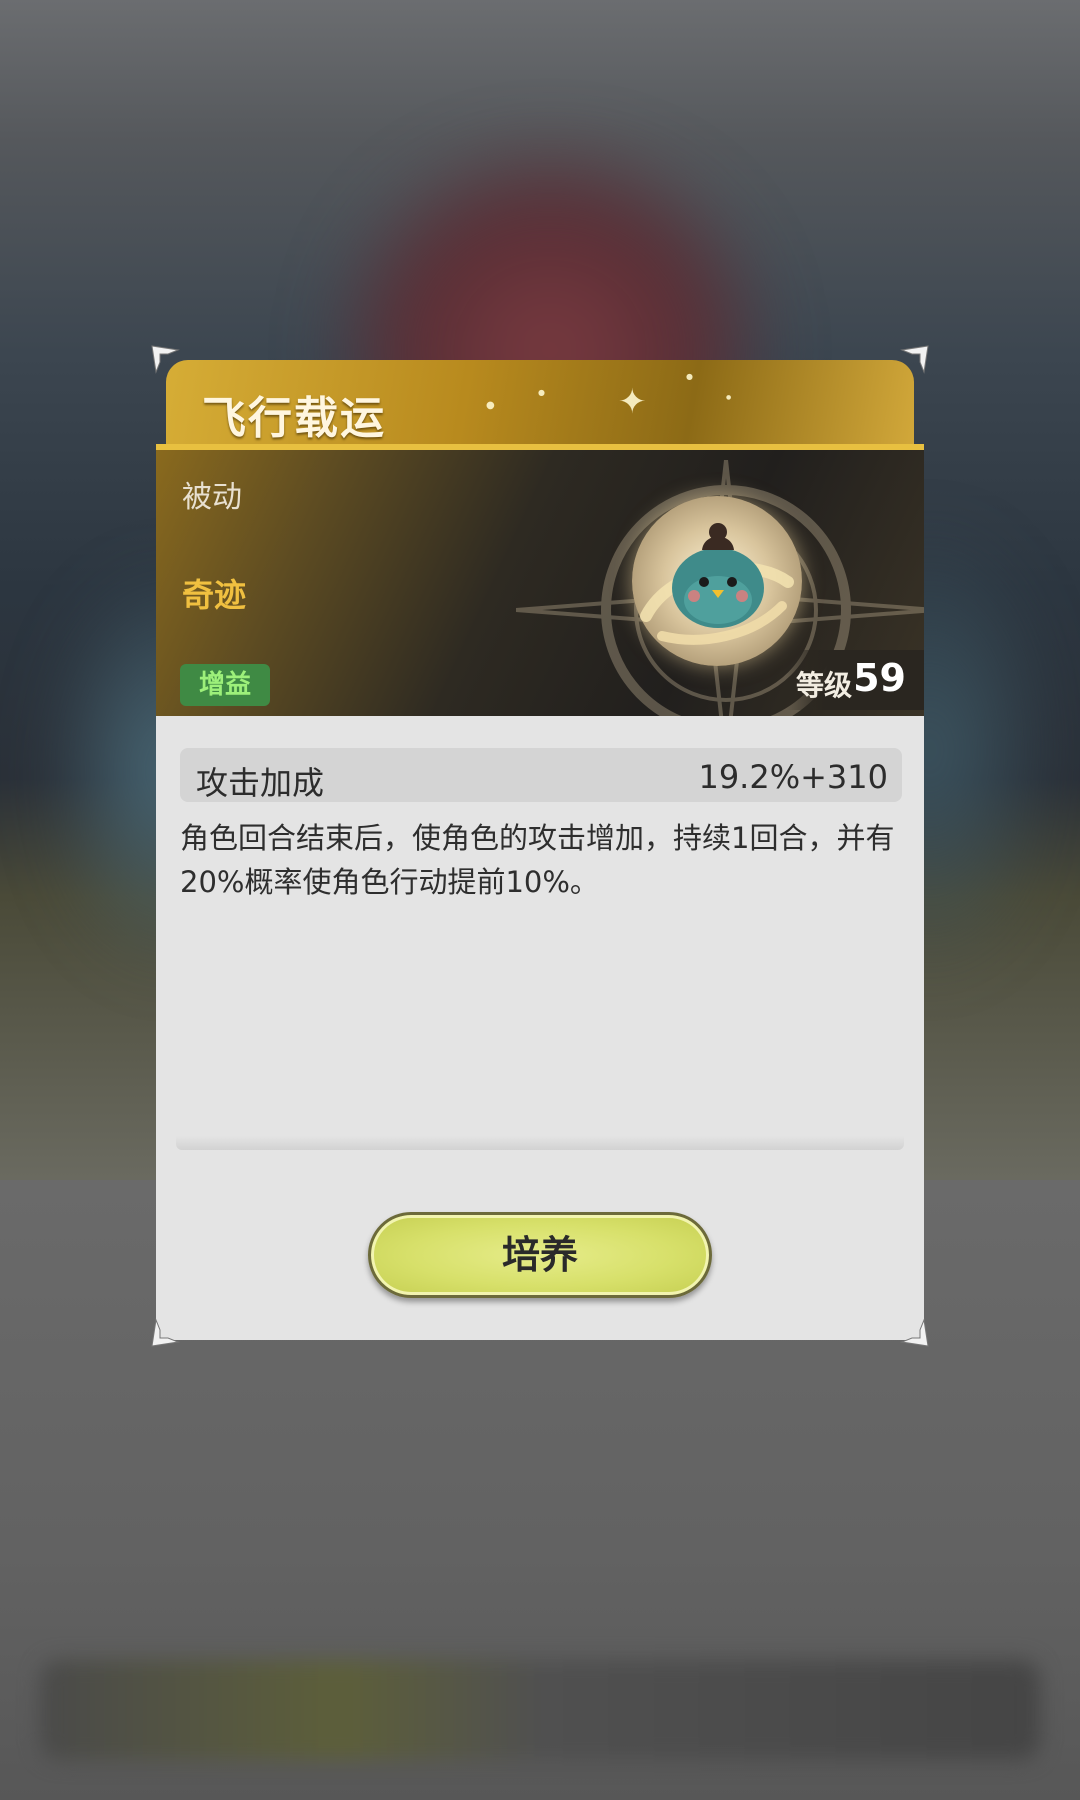 This screenshot has height=1800, width=1080. What do you see at coordinates (214, 595) in the screenshot?
I see `skill-path-label: 奇迹` at bounding box center [214, 595].